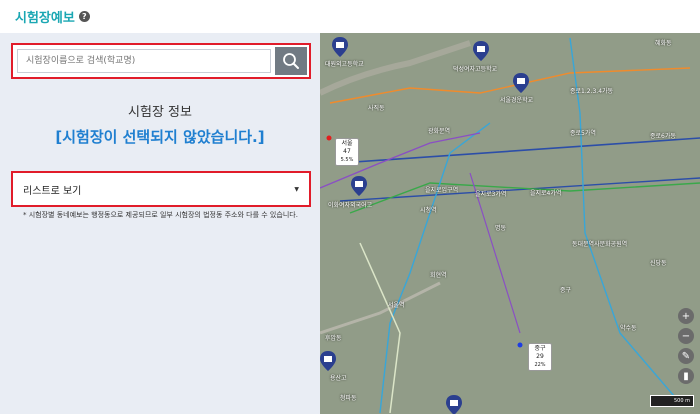  What do you see at coordinates (566, 290) in the screenshot?
I see `map-label: 중구` at bounding box center [566, 290].